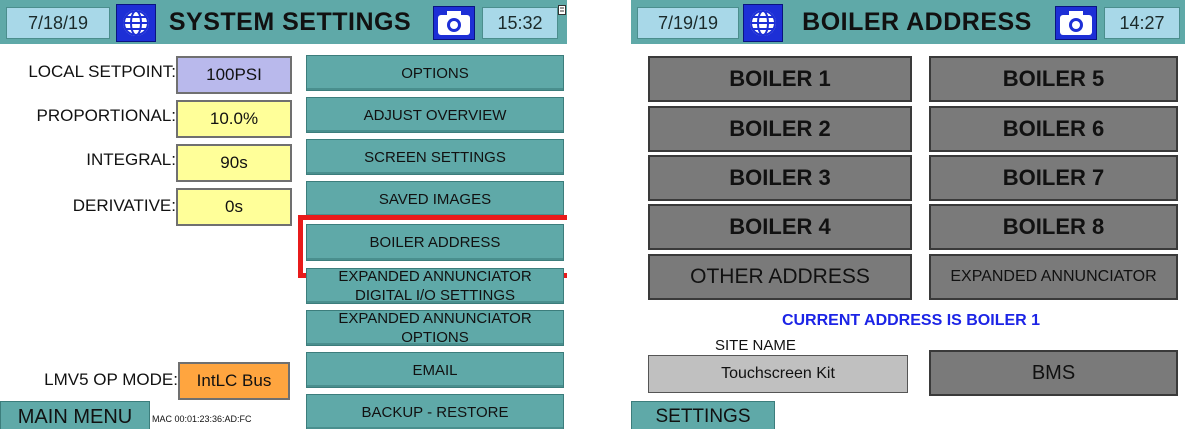  Describe the element at coordinates (780, 178) in the screenshot. I see `boiler-3-button: BOILER 3` at that location.